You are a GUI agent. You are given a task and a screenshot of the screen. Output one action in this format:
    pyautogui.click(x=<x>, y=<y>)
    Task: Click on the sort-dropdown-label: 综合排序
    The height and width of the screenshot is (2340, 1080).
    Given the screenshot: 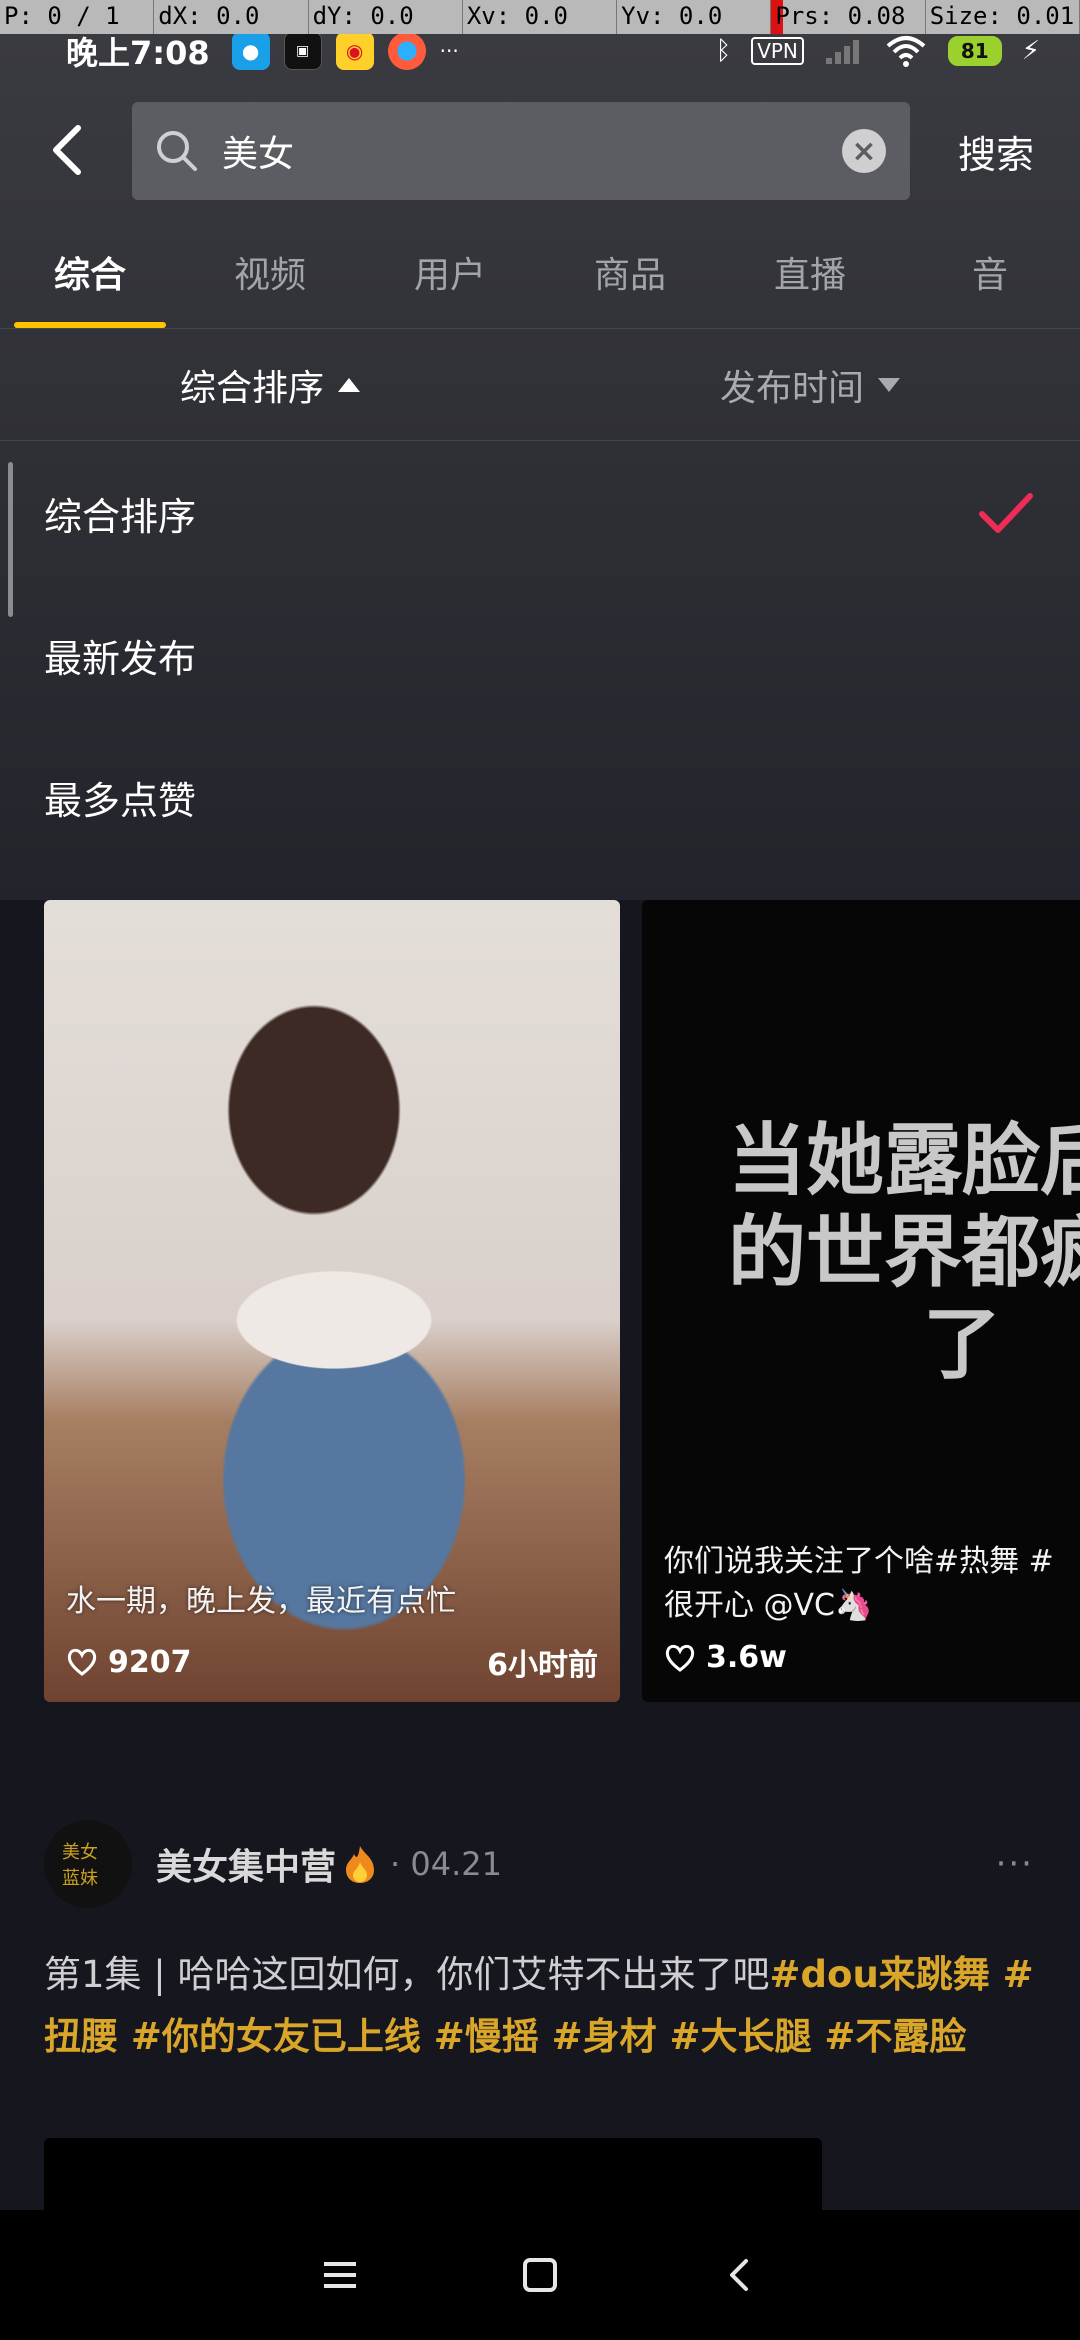 What is the action you would take?
    pyautogui.click(x=251, y=388)
    